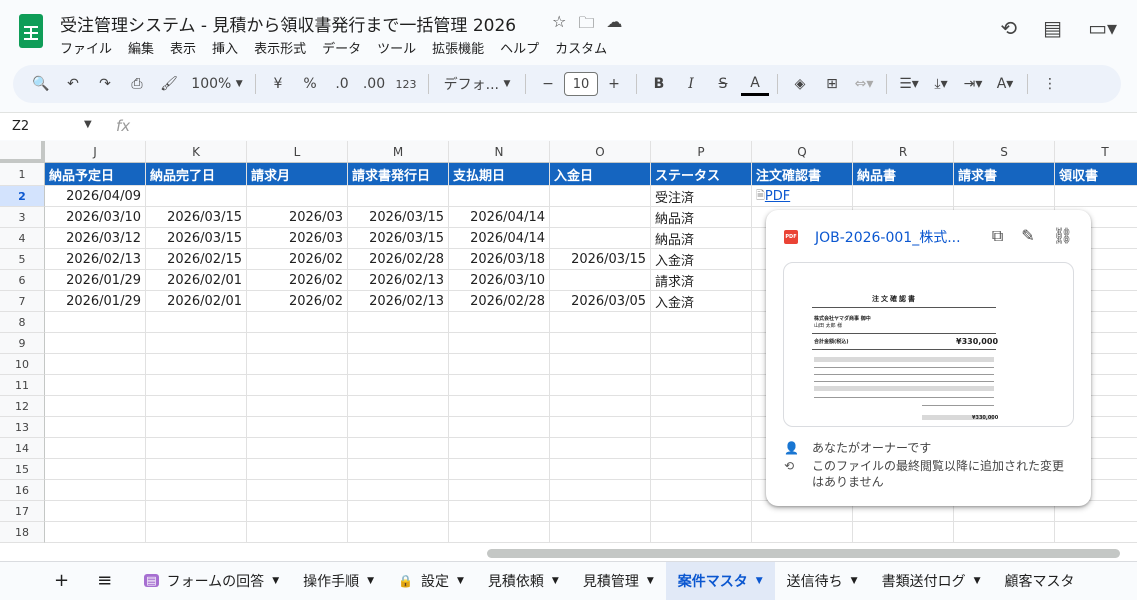 The width and height of the screenshot is (1137, 600). What do you see at coordinates (398, 174) in the screenshot?
I see `header-cell: 請求書発行日` at bounding box center [398, 174].